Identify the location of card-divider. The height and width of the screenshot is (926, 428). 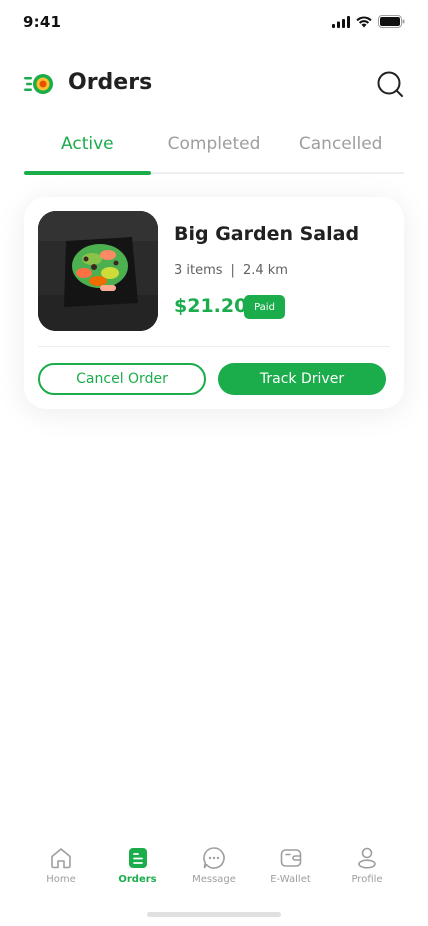
(214, 346).